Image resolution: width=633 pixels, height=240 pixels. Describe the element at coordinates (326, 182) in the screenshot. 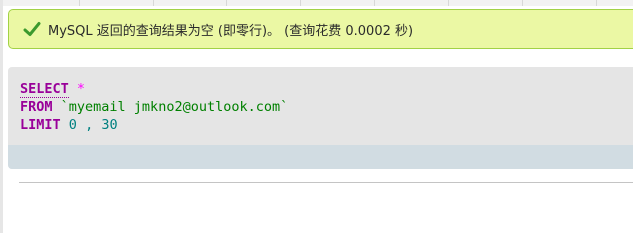

I see `section-divider` at that location.